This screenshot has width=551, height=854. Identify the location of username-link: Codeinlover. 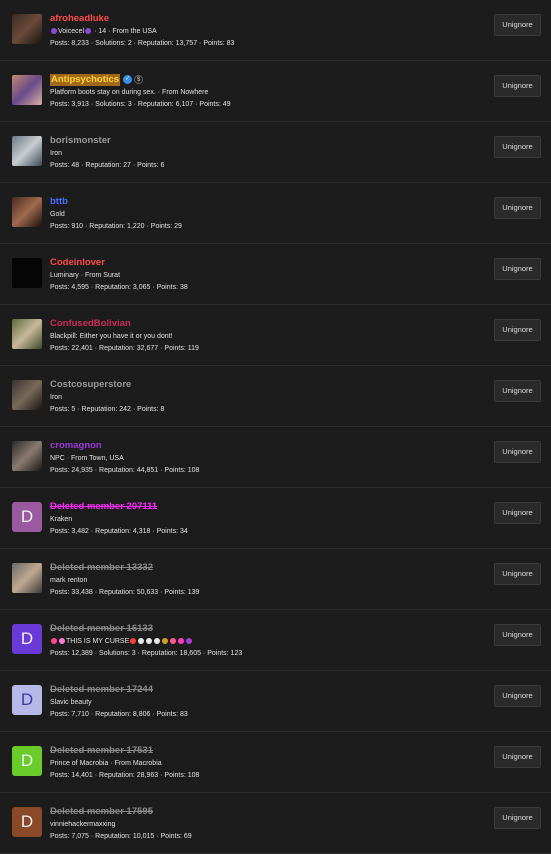
(77, 263).